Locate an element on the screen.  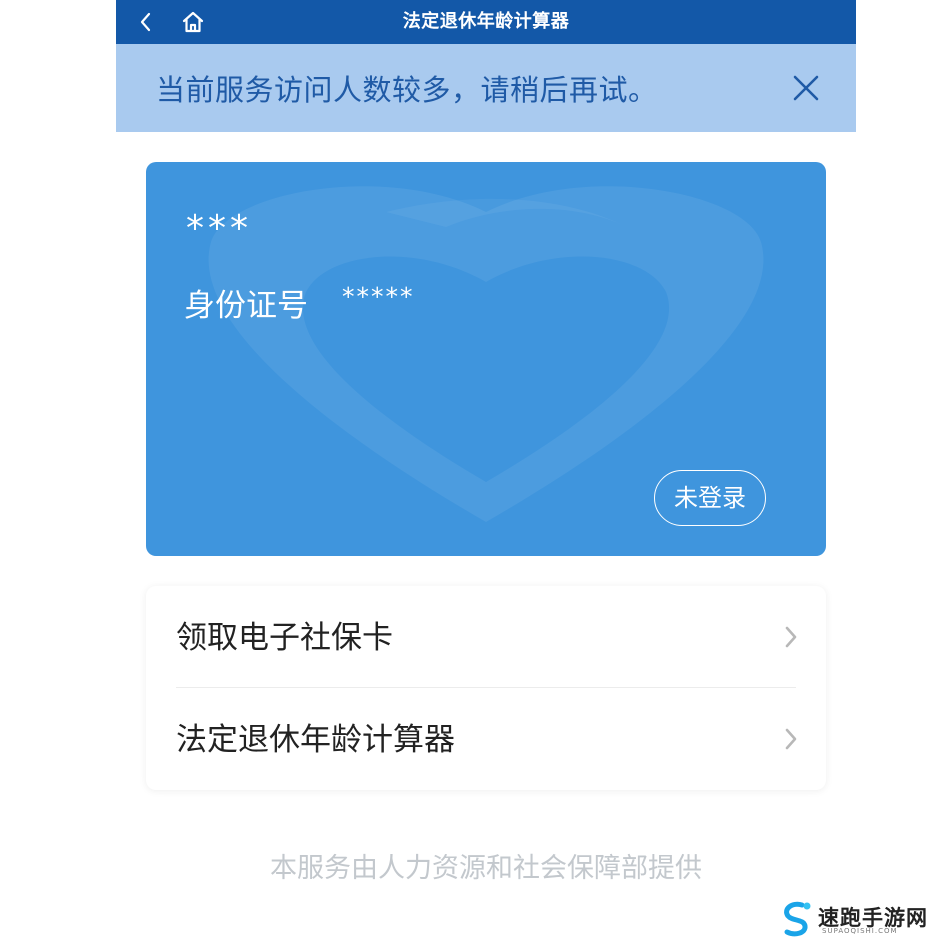
id-number-label: 身份证号 is located at coordinates (246, 306).